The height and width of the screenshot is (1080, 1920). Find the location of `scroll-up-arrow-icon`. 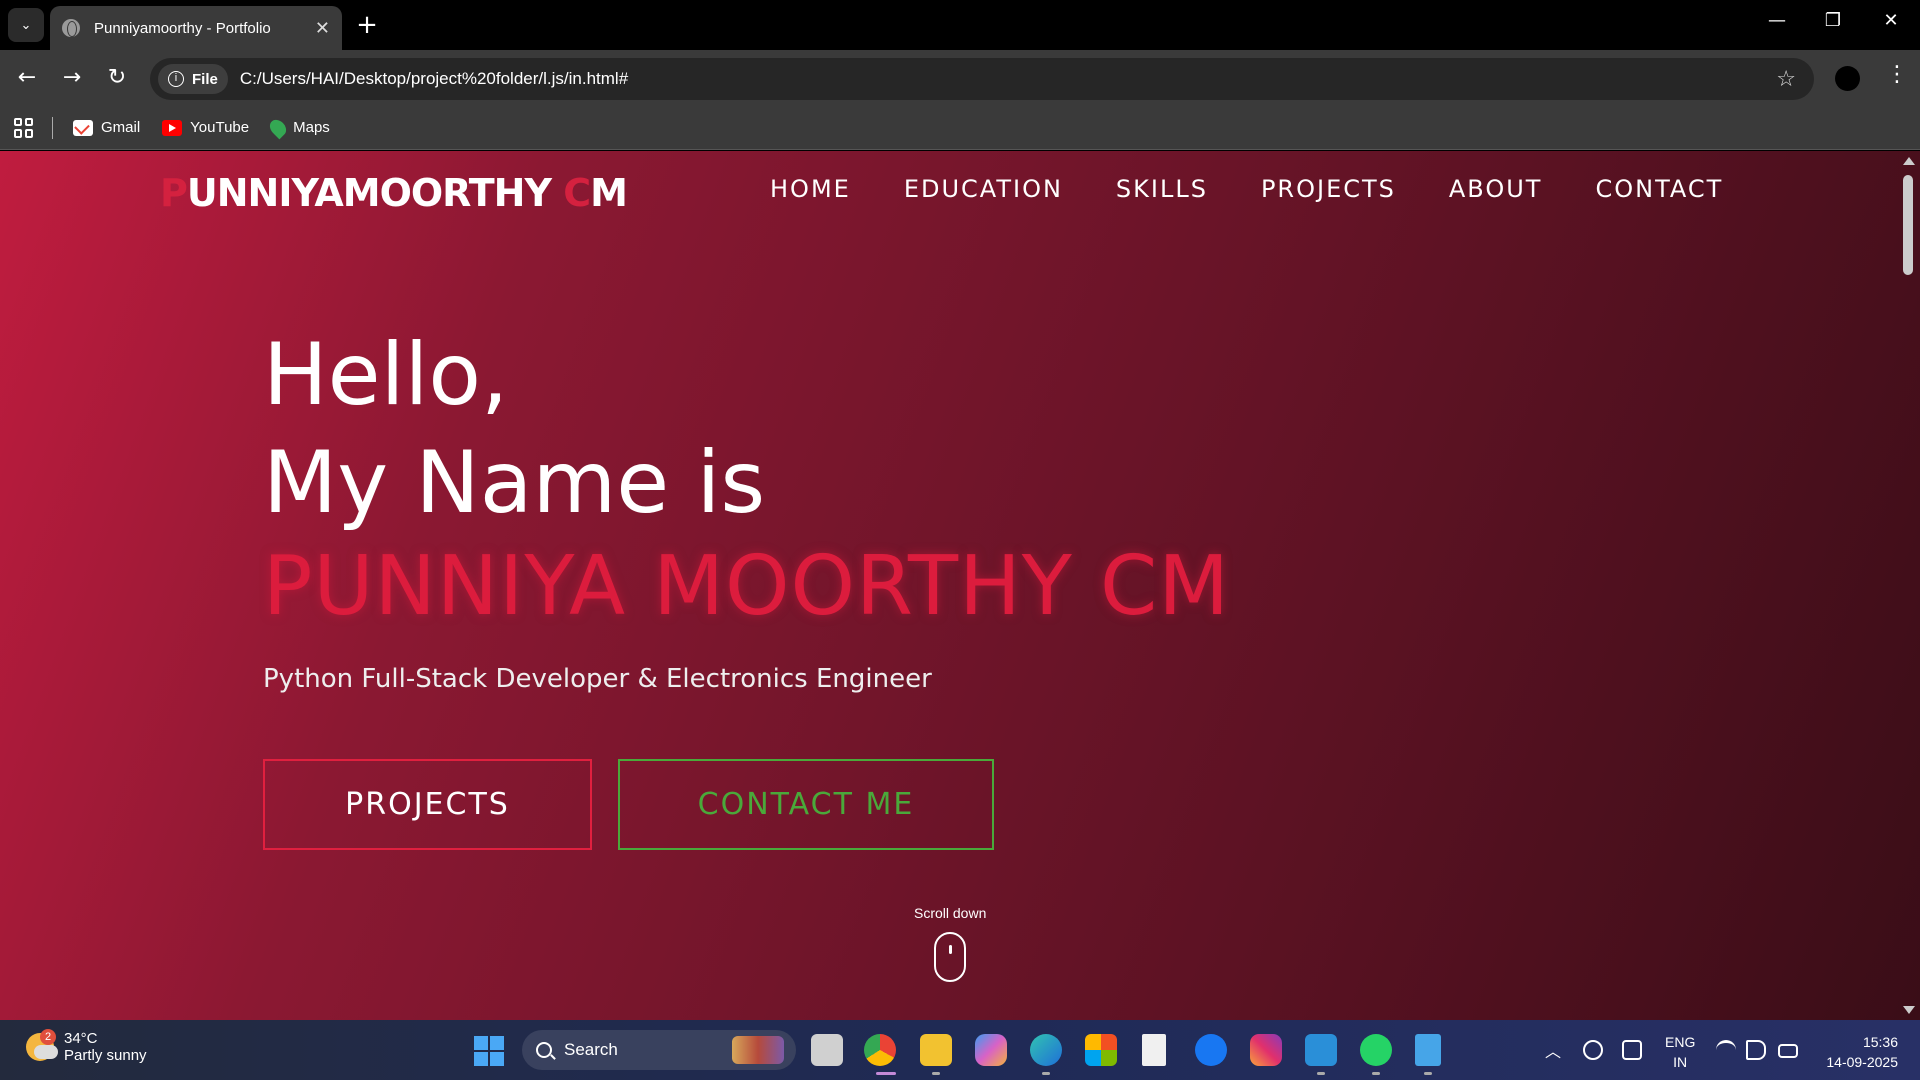

scroll-up-arrow-icon is located at coordinates (1909, 161).